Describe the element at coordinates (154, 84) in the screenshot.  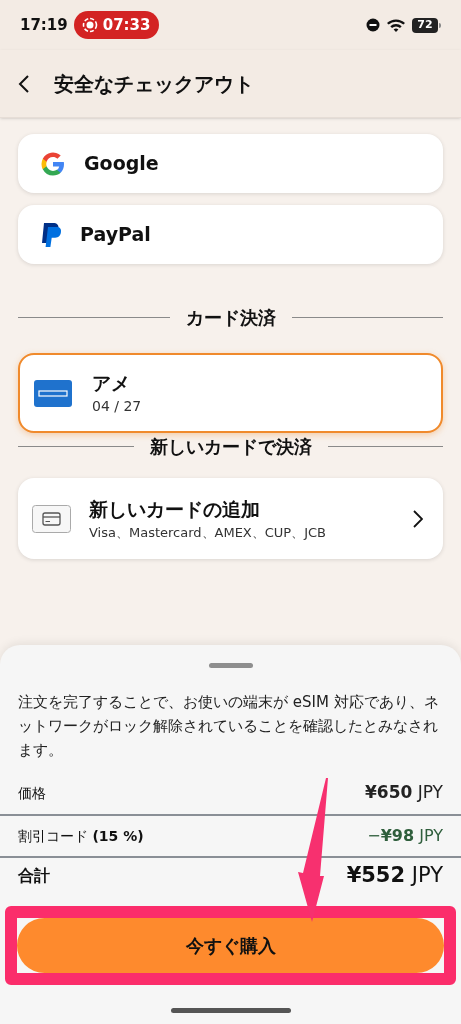
I see `page-title: 安全なチェックアウト` at that location.